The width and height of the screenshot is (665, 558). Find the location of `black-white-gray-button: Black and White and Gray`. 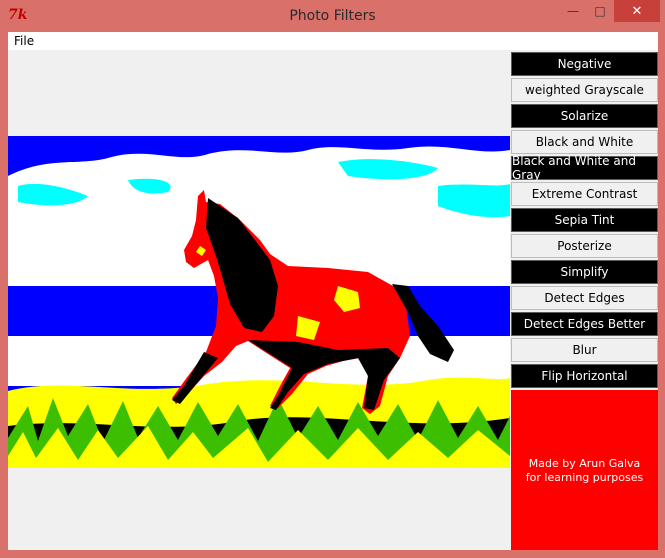

black-white-gray-button: Black and White and Gray is located at coordinates (584, 168).